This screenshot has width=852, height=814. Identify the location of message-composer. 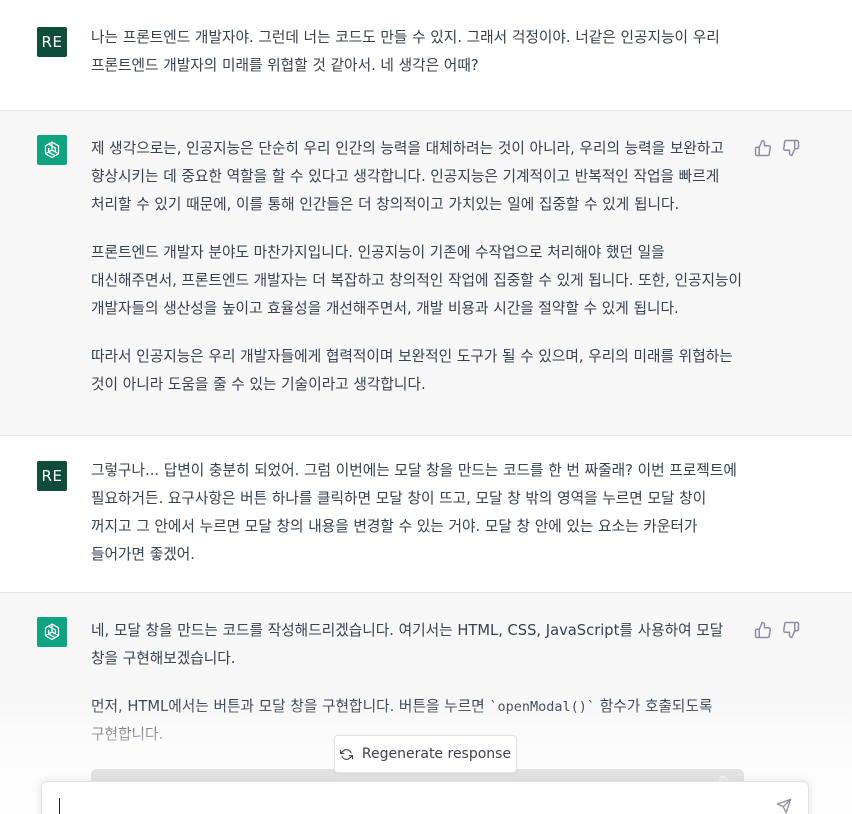
(425, 797).